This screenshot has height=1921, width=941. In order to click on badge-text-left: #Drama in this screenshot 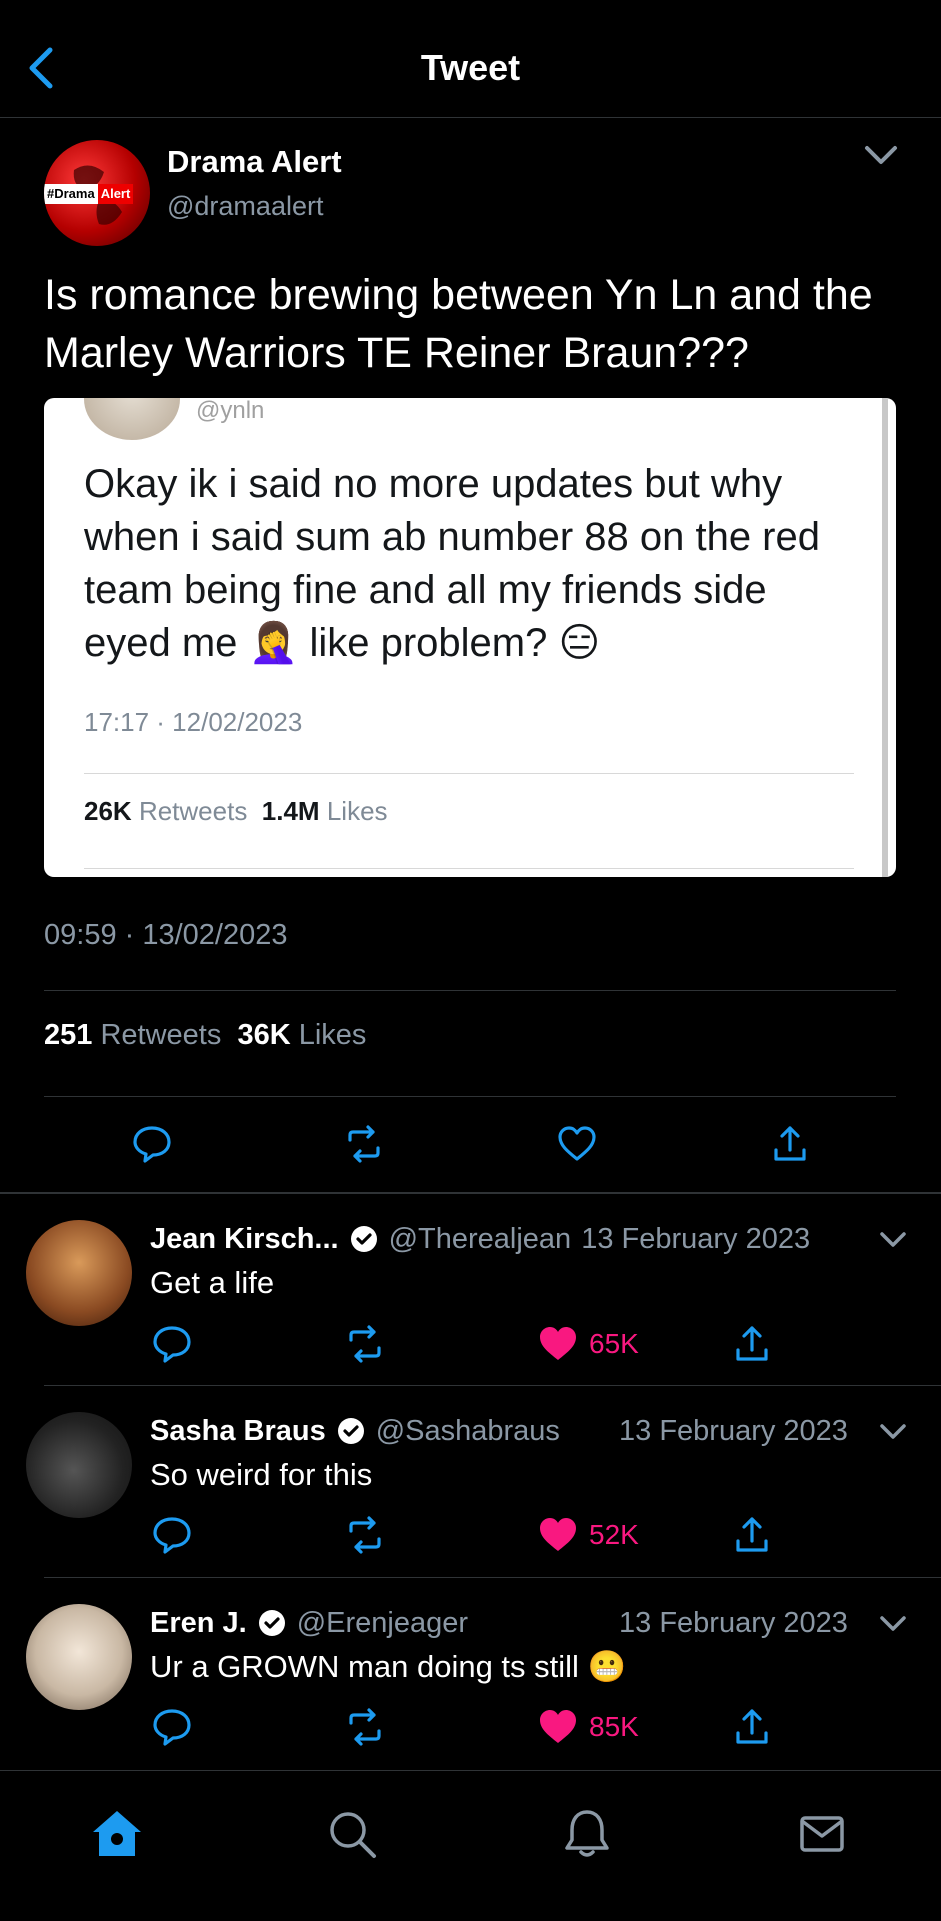, I will do `click(71, 194)`.